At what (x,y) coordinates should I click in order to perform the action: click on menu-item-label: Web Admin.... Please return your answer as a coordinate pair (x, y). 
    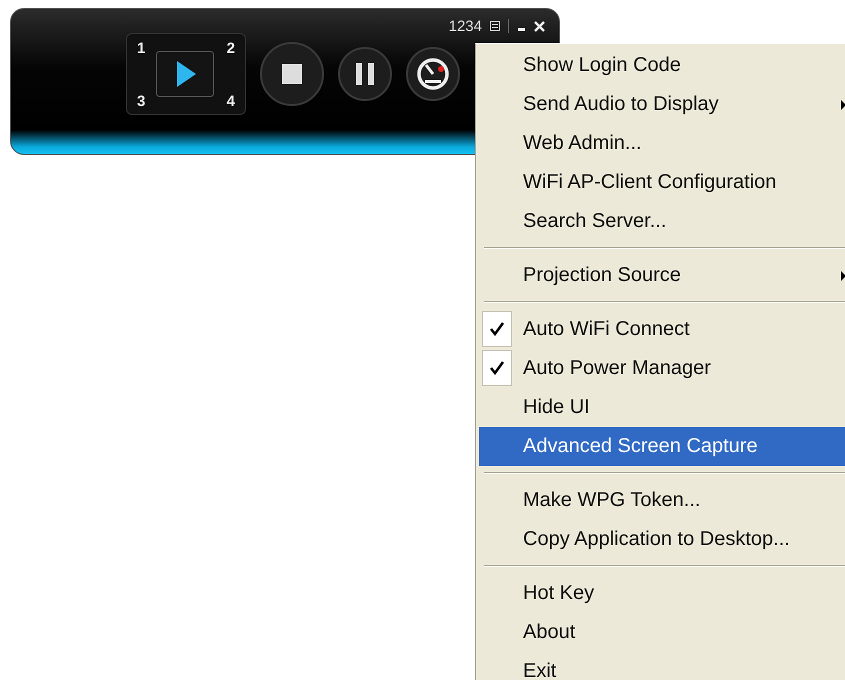
    Looking at the image, I should click on (582, 143).